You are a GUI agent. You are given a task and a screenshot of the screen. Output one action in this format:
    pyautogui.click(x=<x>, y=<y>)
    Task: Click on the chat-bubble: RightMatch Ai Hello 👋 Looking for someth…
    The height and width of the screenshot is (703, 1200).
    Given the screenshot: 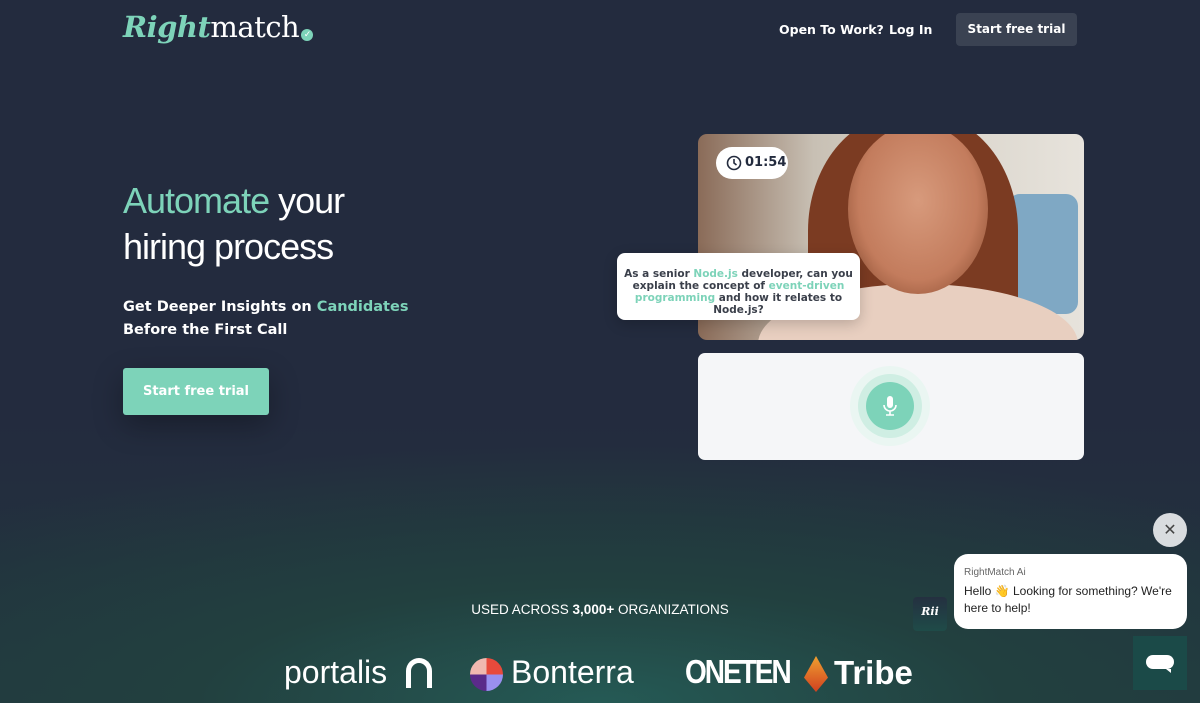 What is the action you would take?
    pyautogui.click(x=1070, y=591)
    